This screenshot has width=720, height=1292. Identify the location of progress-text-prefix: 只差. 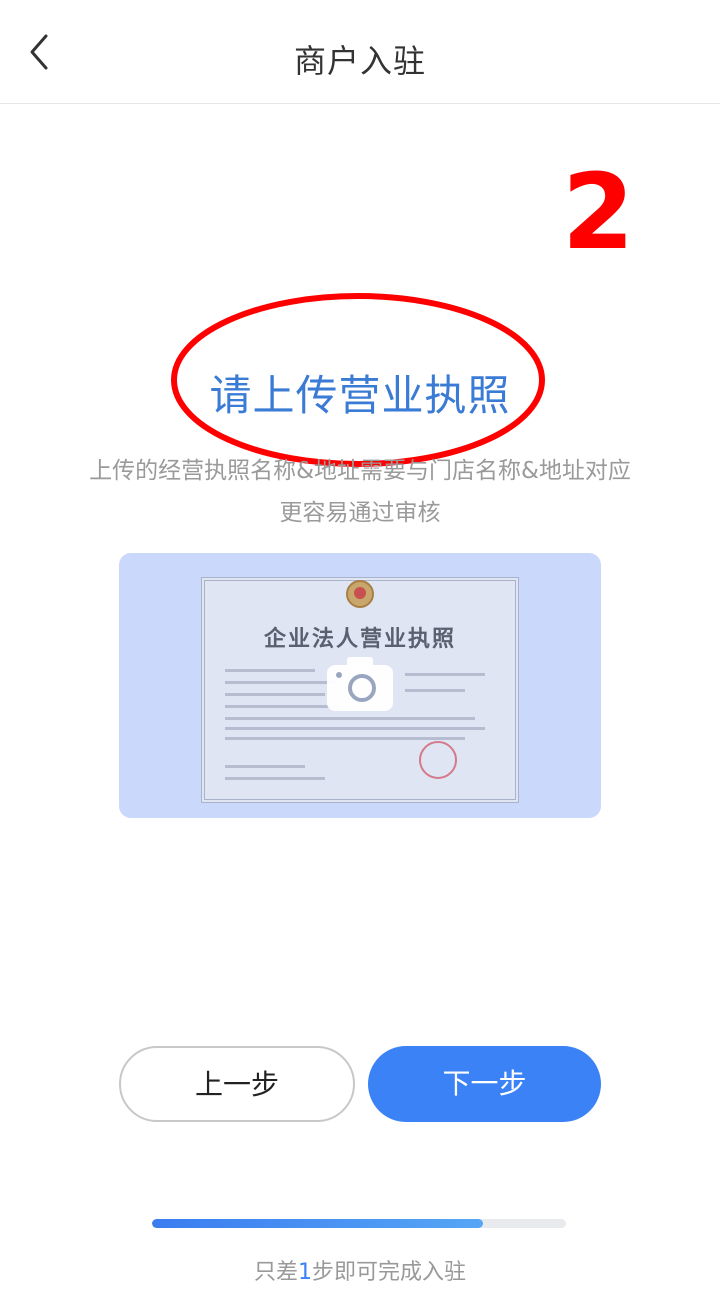
(275, 1272).